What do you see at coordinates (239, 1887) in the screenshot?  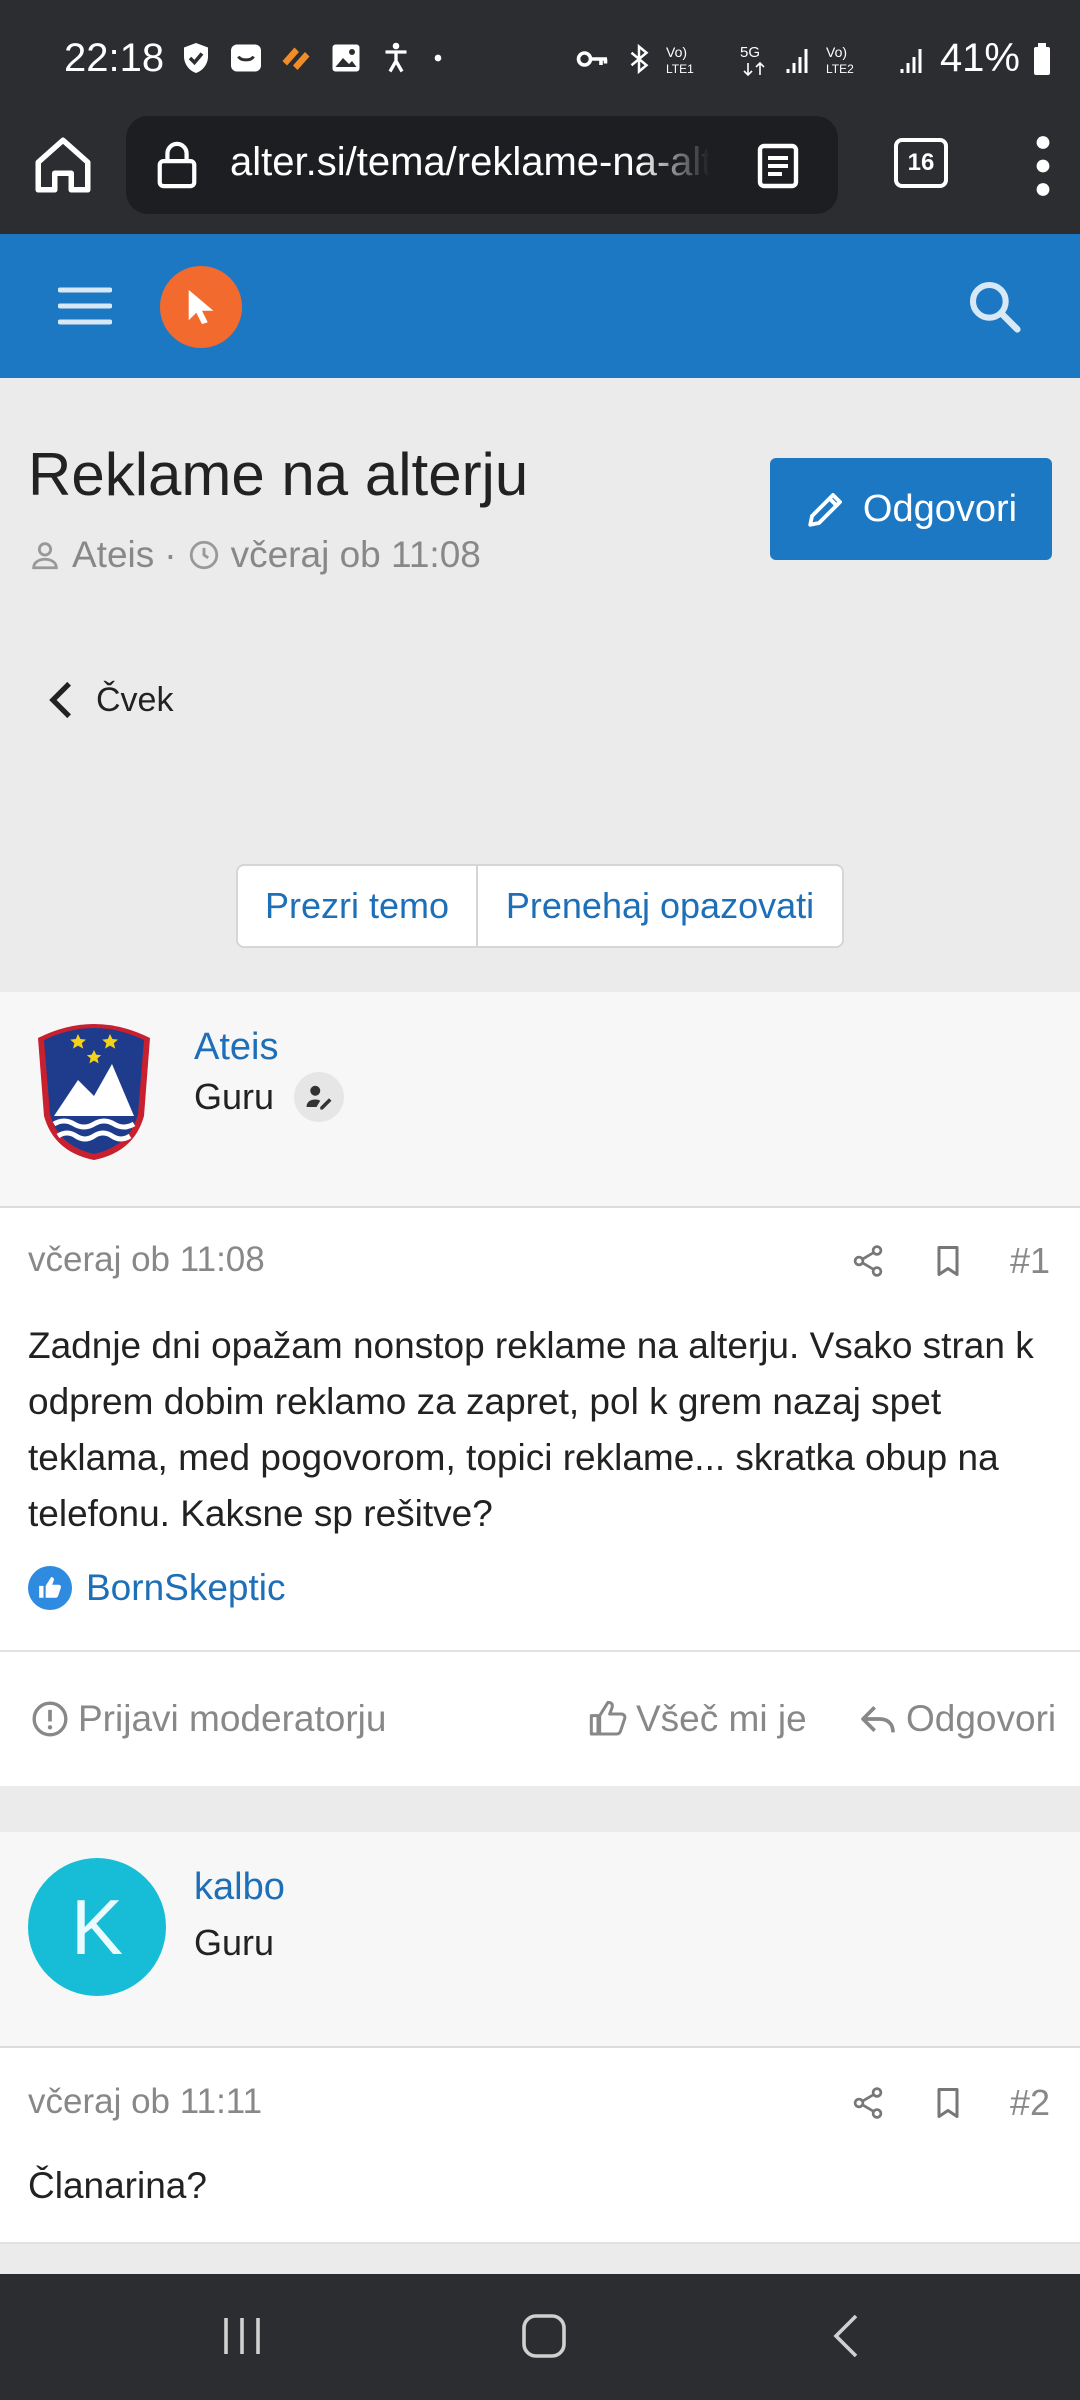 I see `post-author-name: kalbo` at bounding box center [239, 1887].